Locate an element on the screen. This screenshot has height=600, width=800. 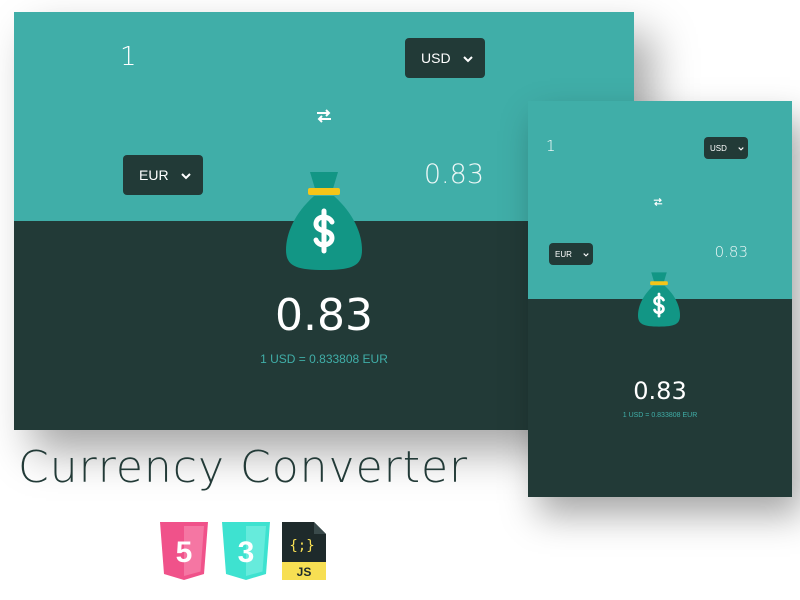
html5-label: 5 is located at coordinates (184, 552).